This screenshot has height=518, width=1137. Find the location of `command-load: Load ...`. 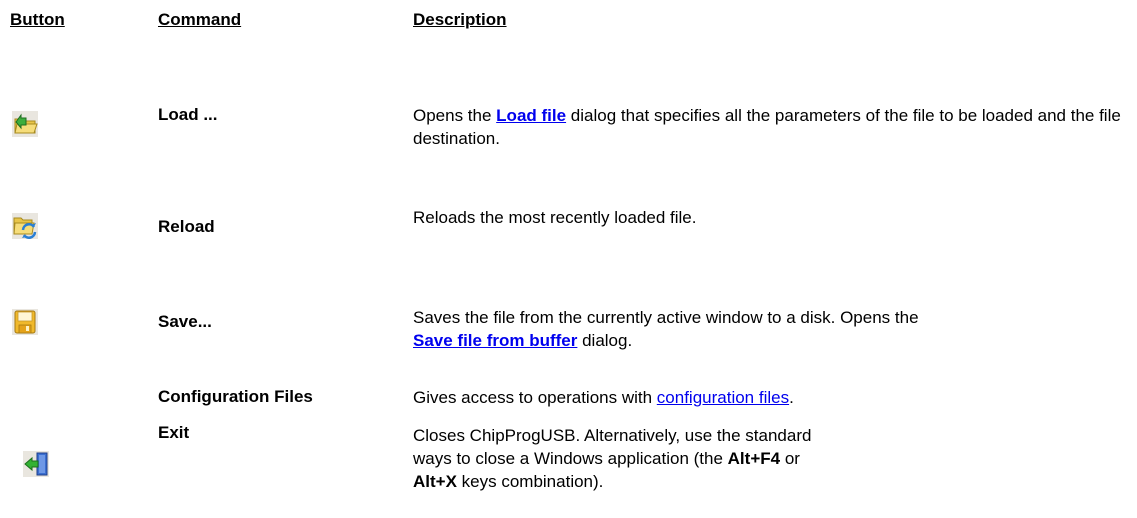

command-load: Load ... is located at coordinates (188, 114).